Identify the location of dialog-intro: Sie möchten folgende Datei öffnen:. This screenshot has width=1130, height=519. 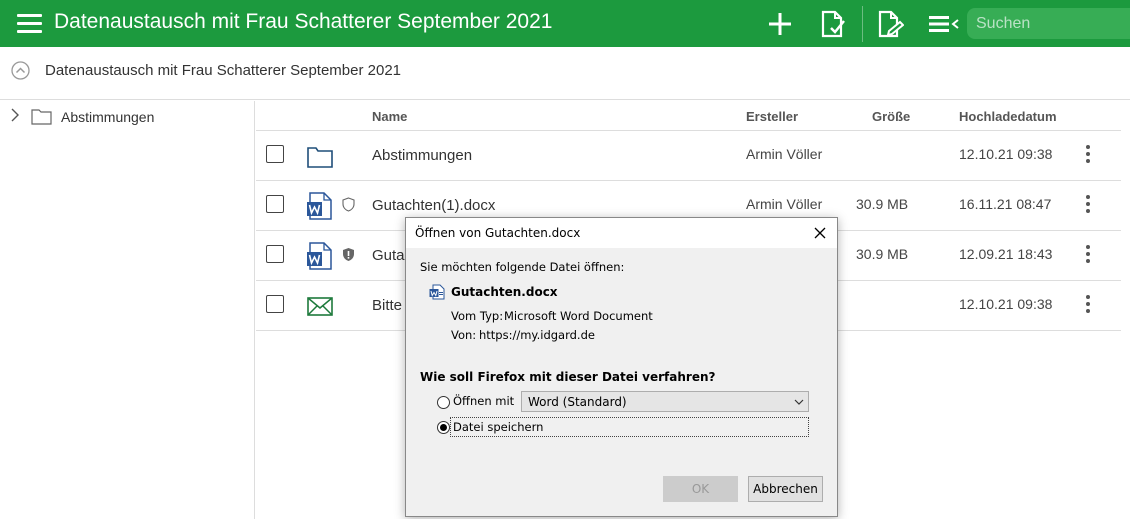
(522, 267).